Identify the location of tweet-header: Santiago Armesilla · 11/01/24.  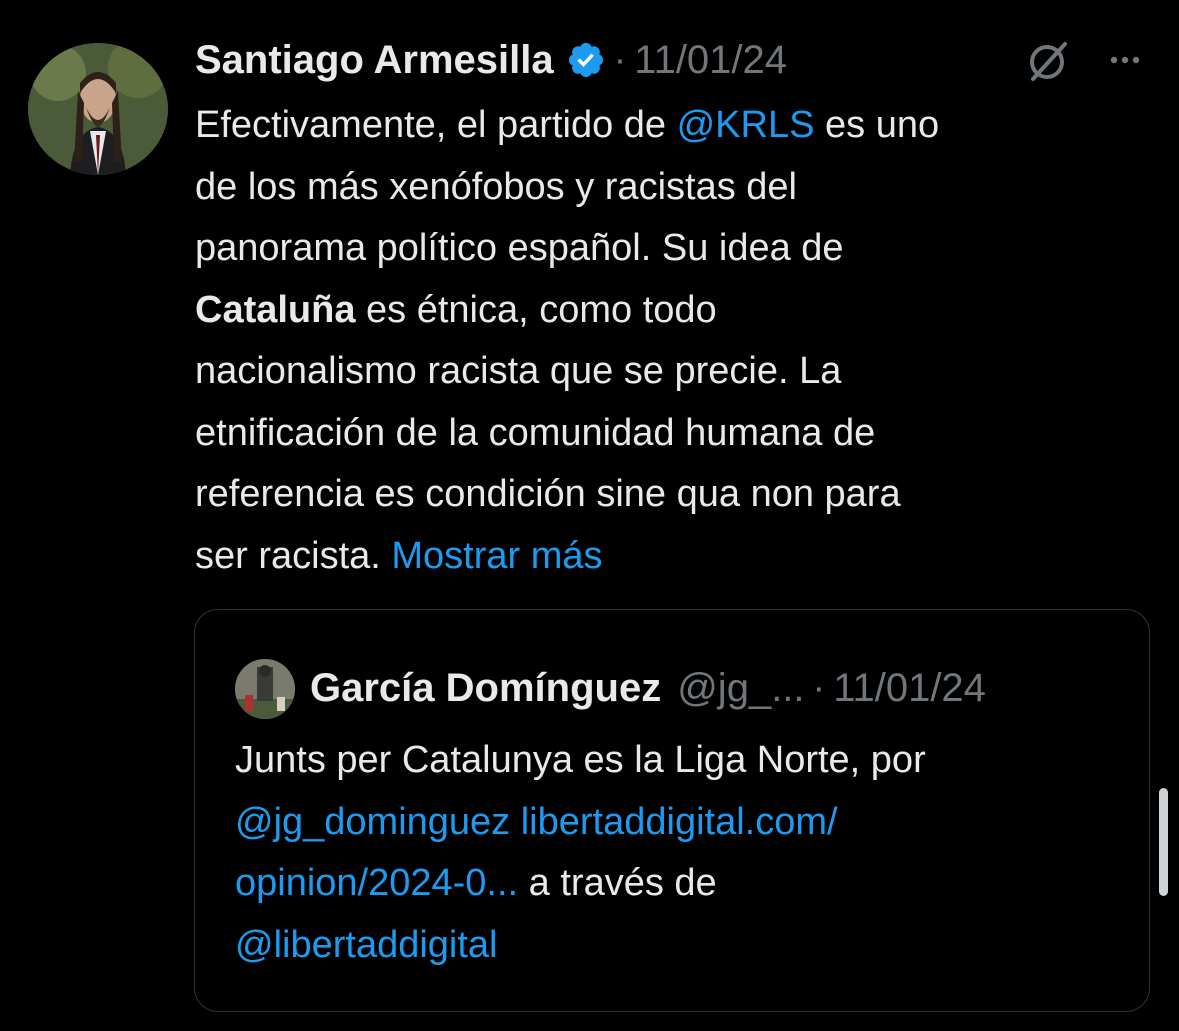
(675, 60).